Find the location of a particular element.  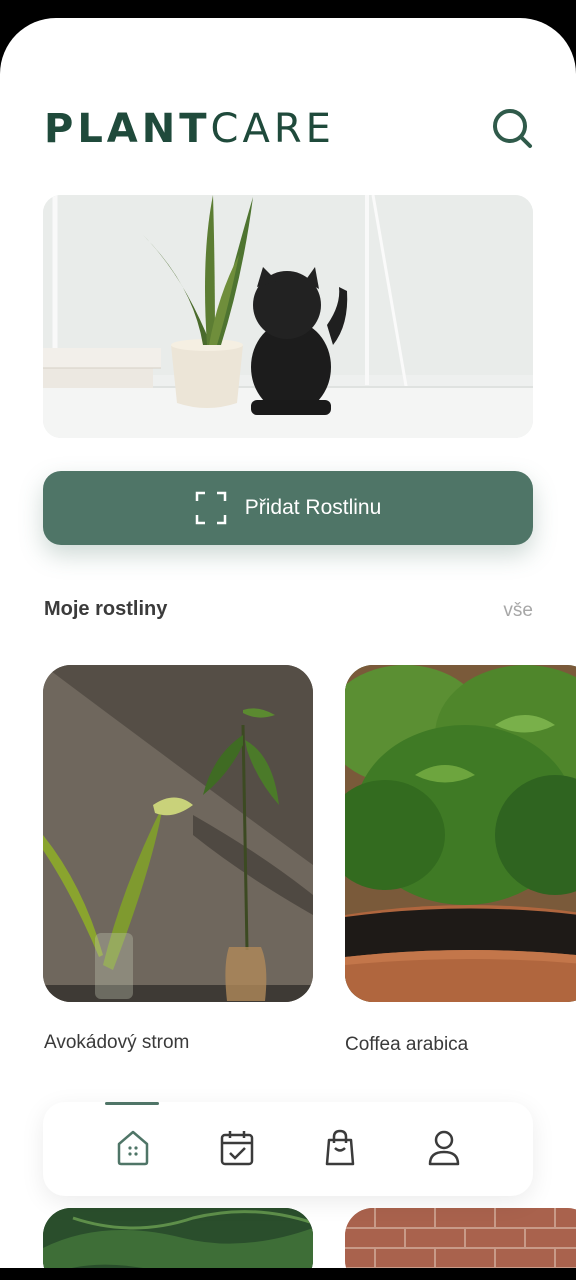

add-plant-button: Přidat Rostlinu is located at coordinates (288, 508).